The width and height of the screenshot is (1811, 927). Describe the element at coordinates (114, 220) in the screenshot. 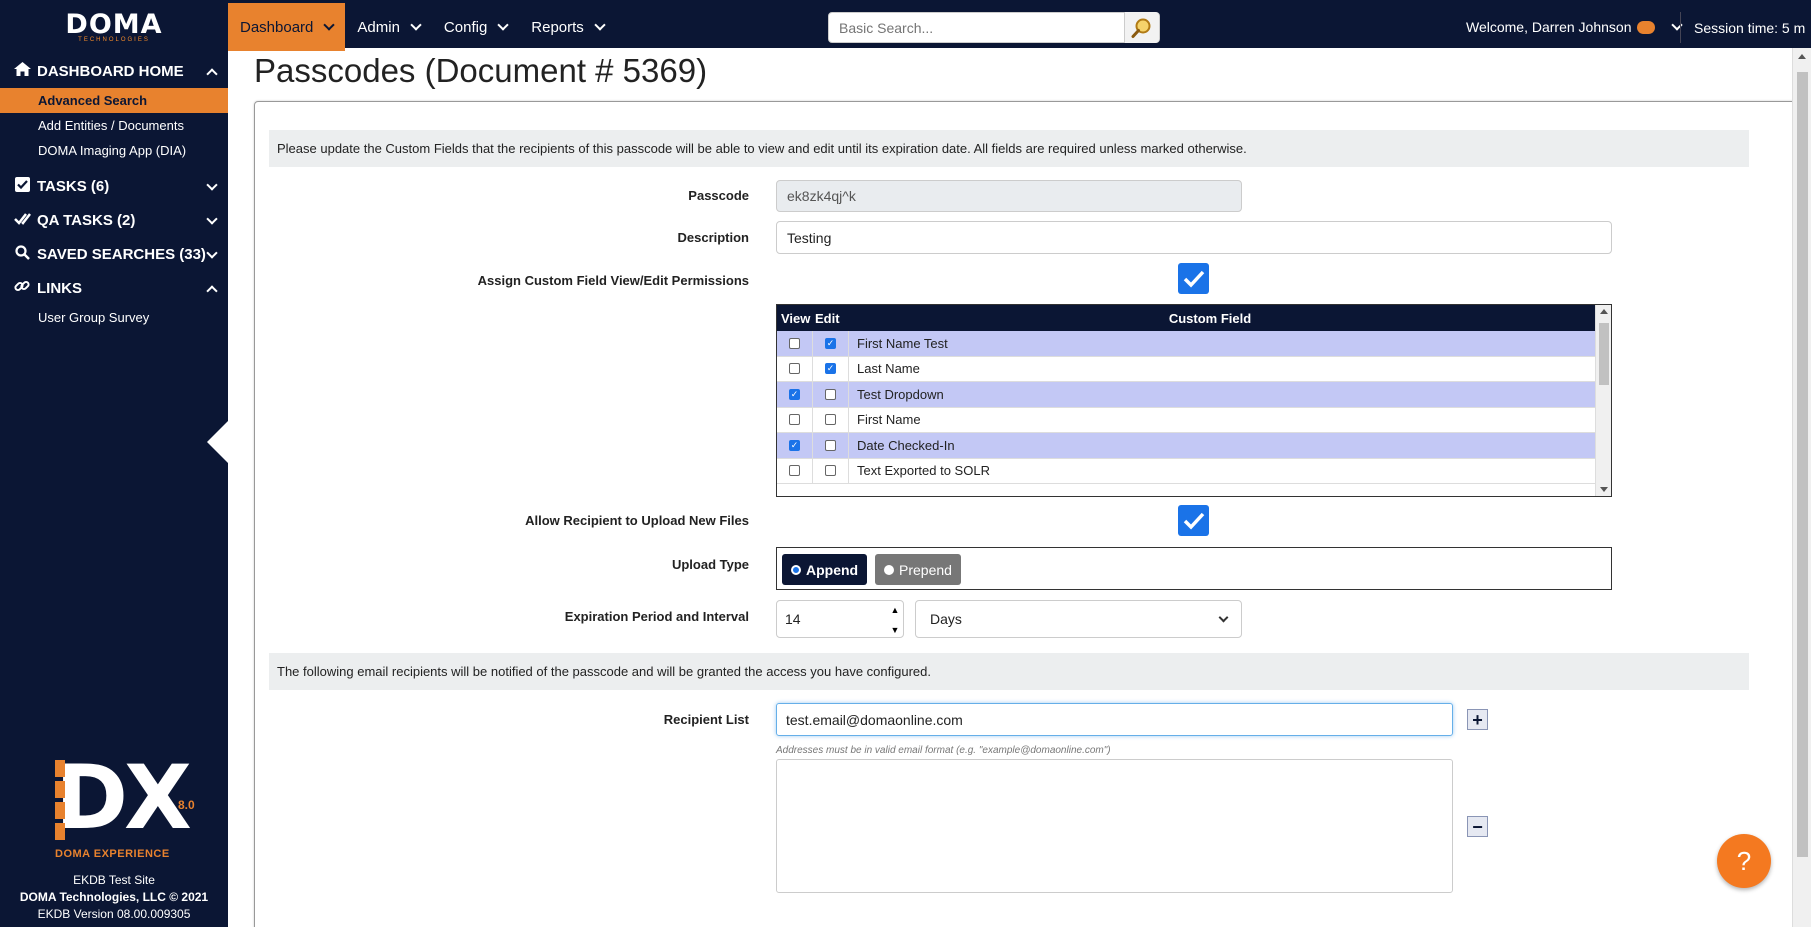

I see `sidebar-qa-tasks: QA TASKS (2)` at that location.